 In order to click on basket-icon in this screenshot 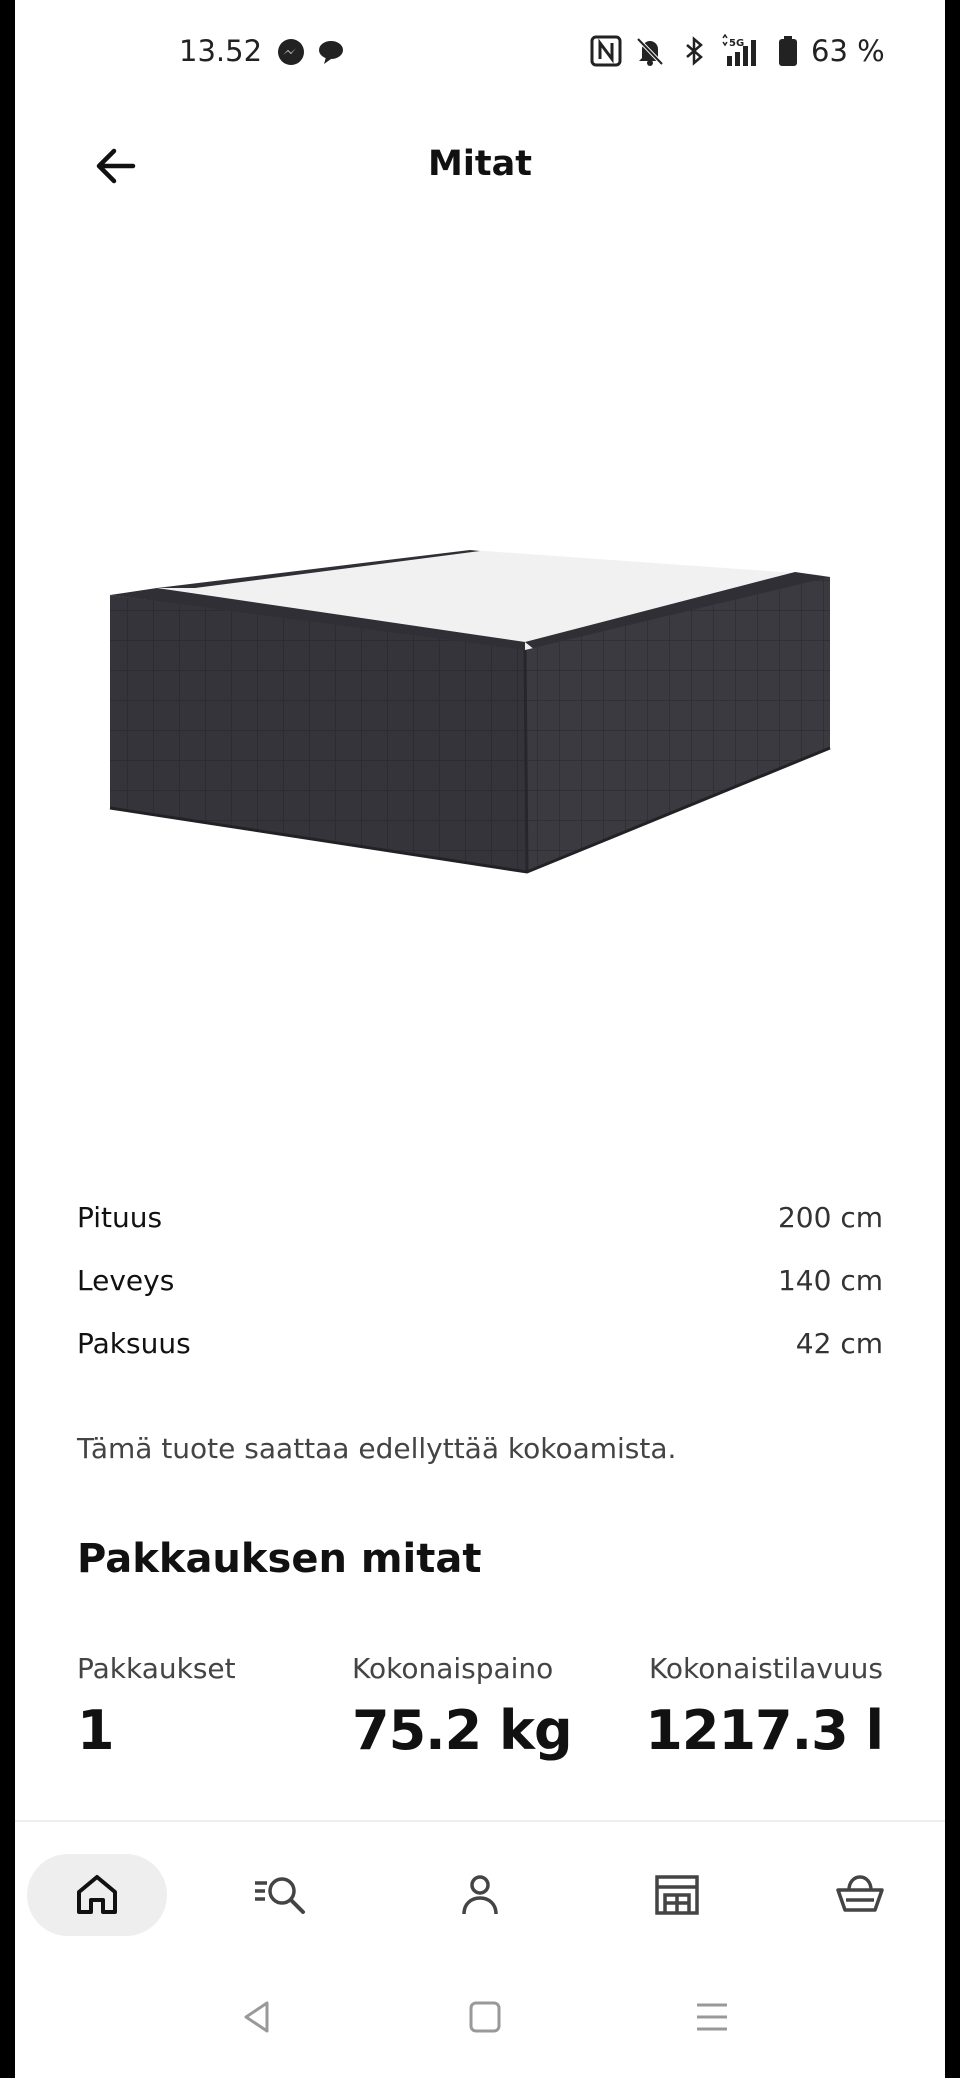, I will do `click(860, 1893)`.